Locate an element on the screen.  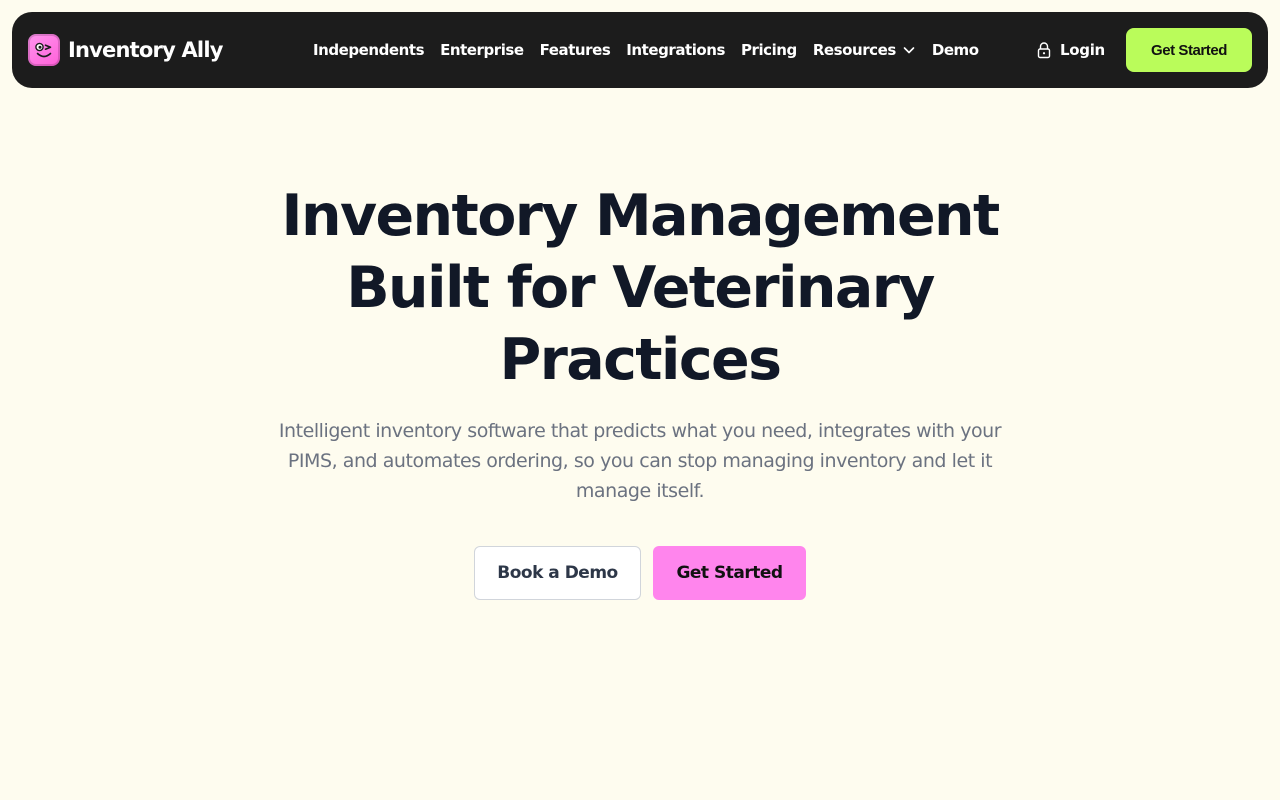
nav-item-integrations: Integrations is located at coordinates (675, 50).